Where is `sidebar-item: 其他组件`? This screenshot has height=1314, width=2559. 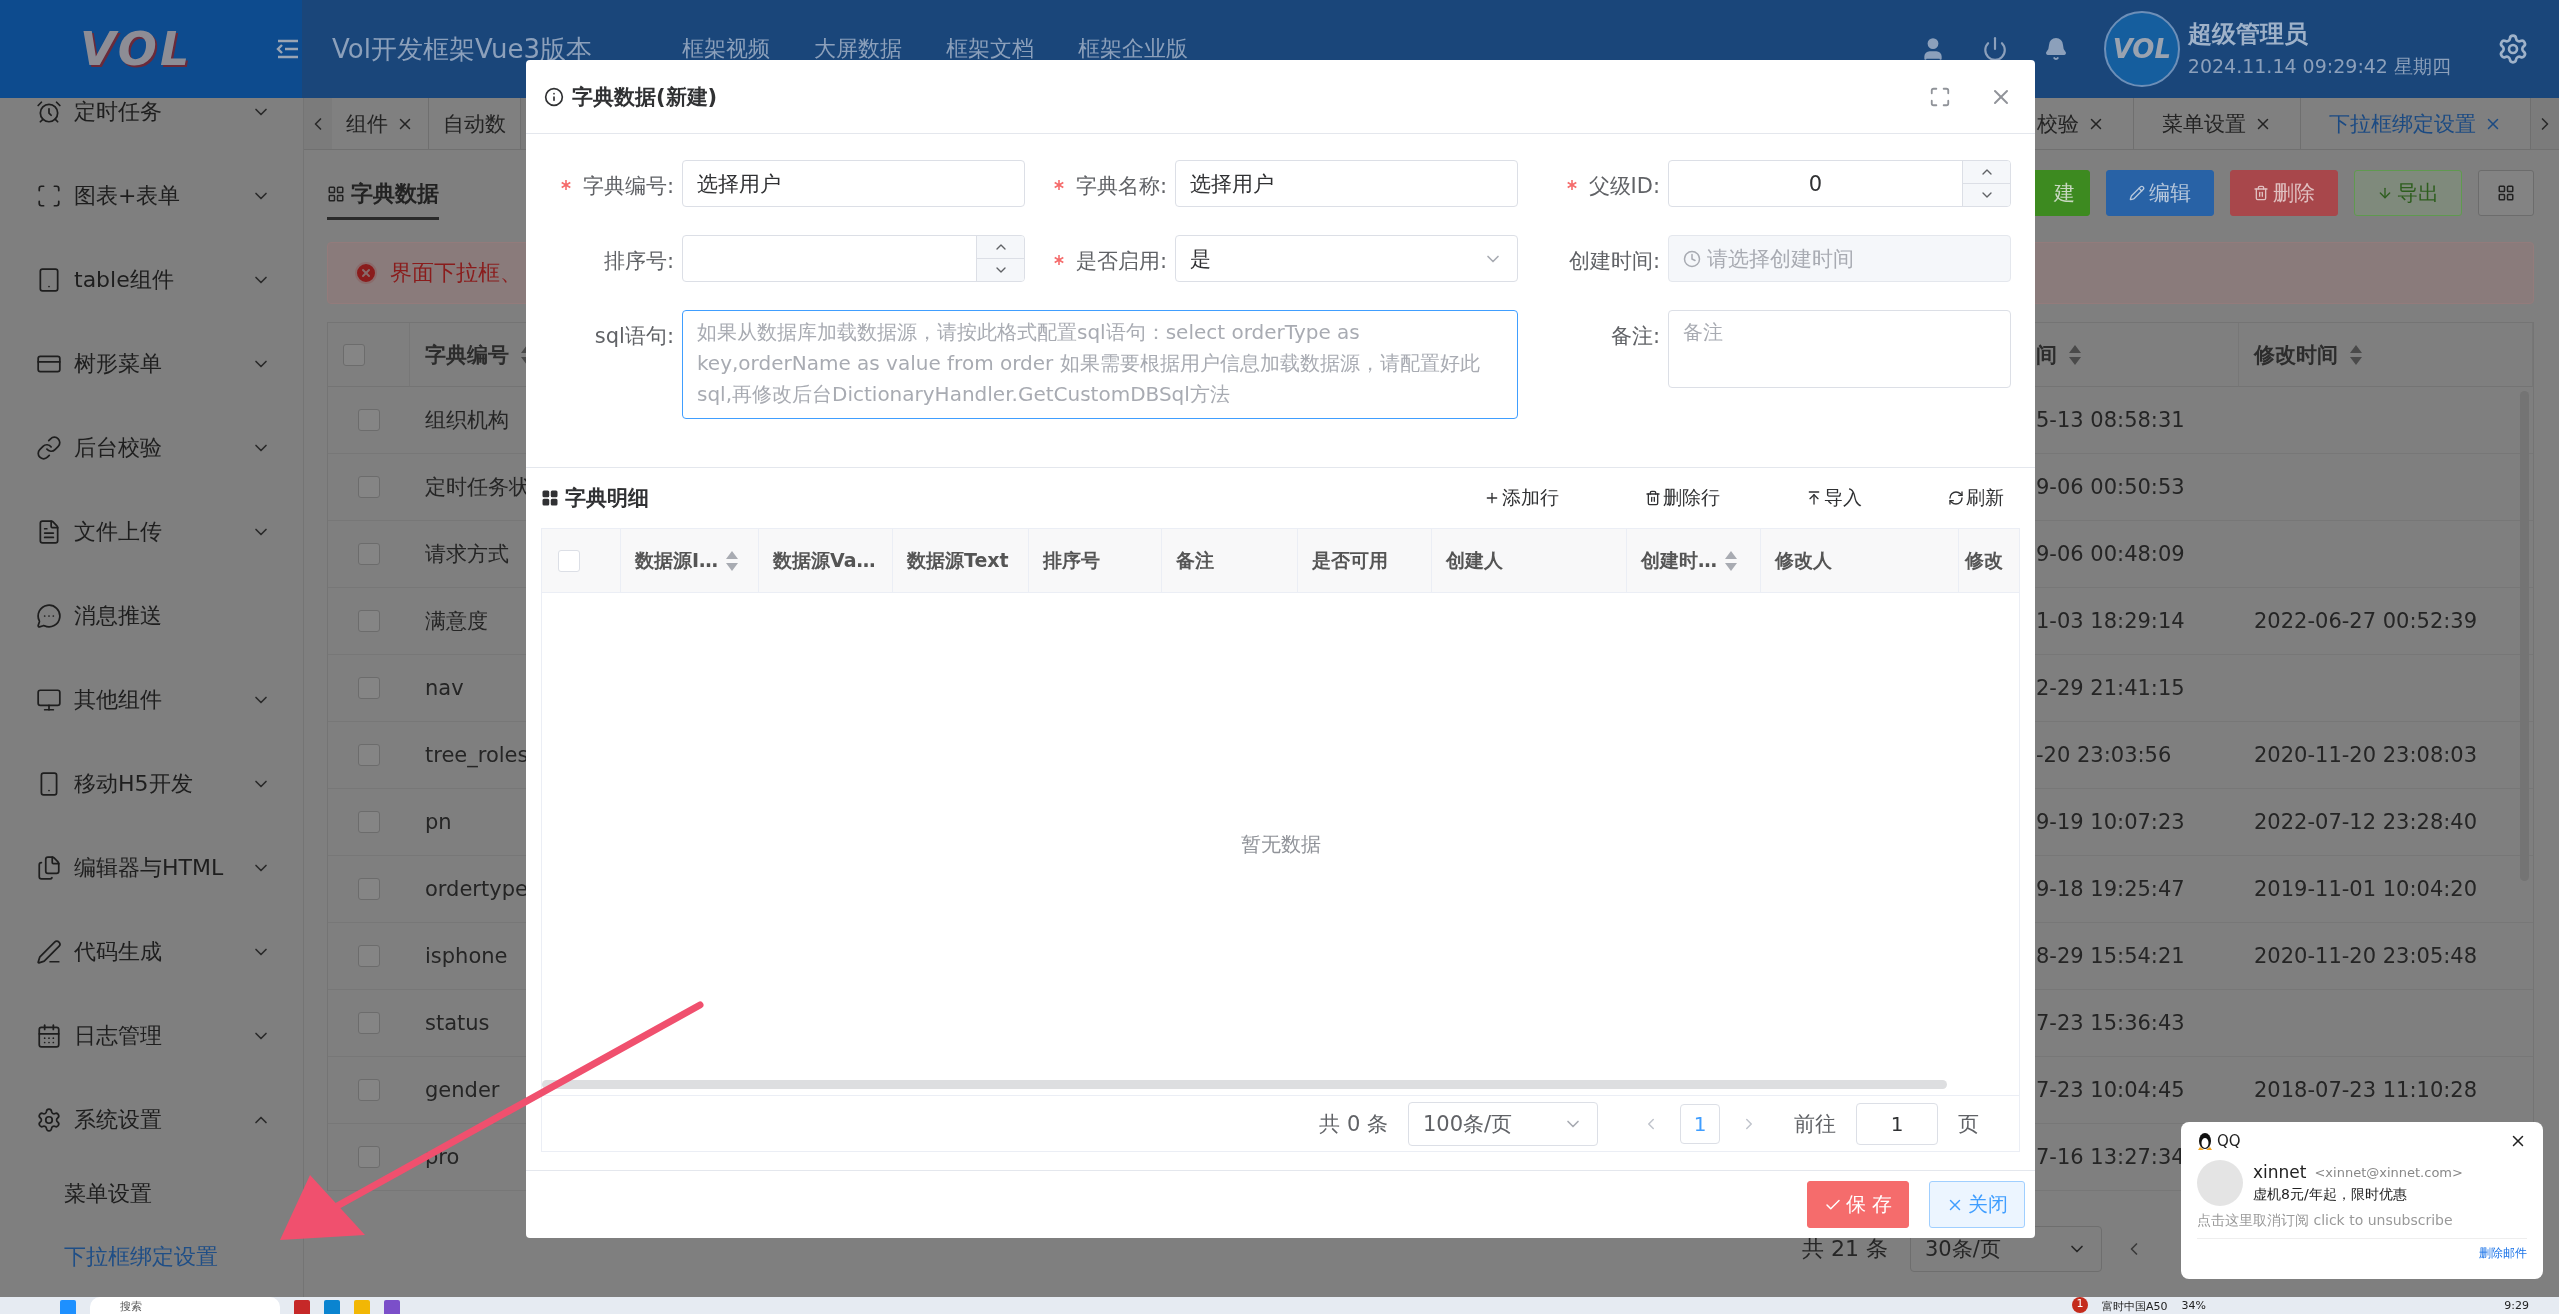 sidebar-item: 其他组件 is located at coordinates (151, 700).